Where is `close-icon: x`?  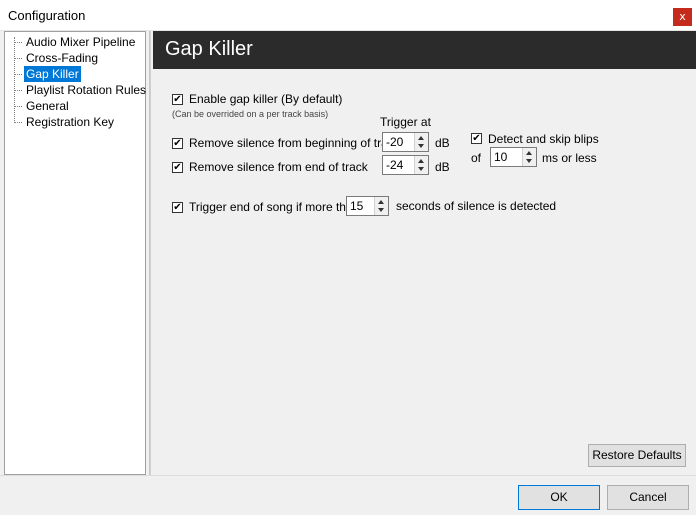 close-icon: x is located at coordinates (682, 16).